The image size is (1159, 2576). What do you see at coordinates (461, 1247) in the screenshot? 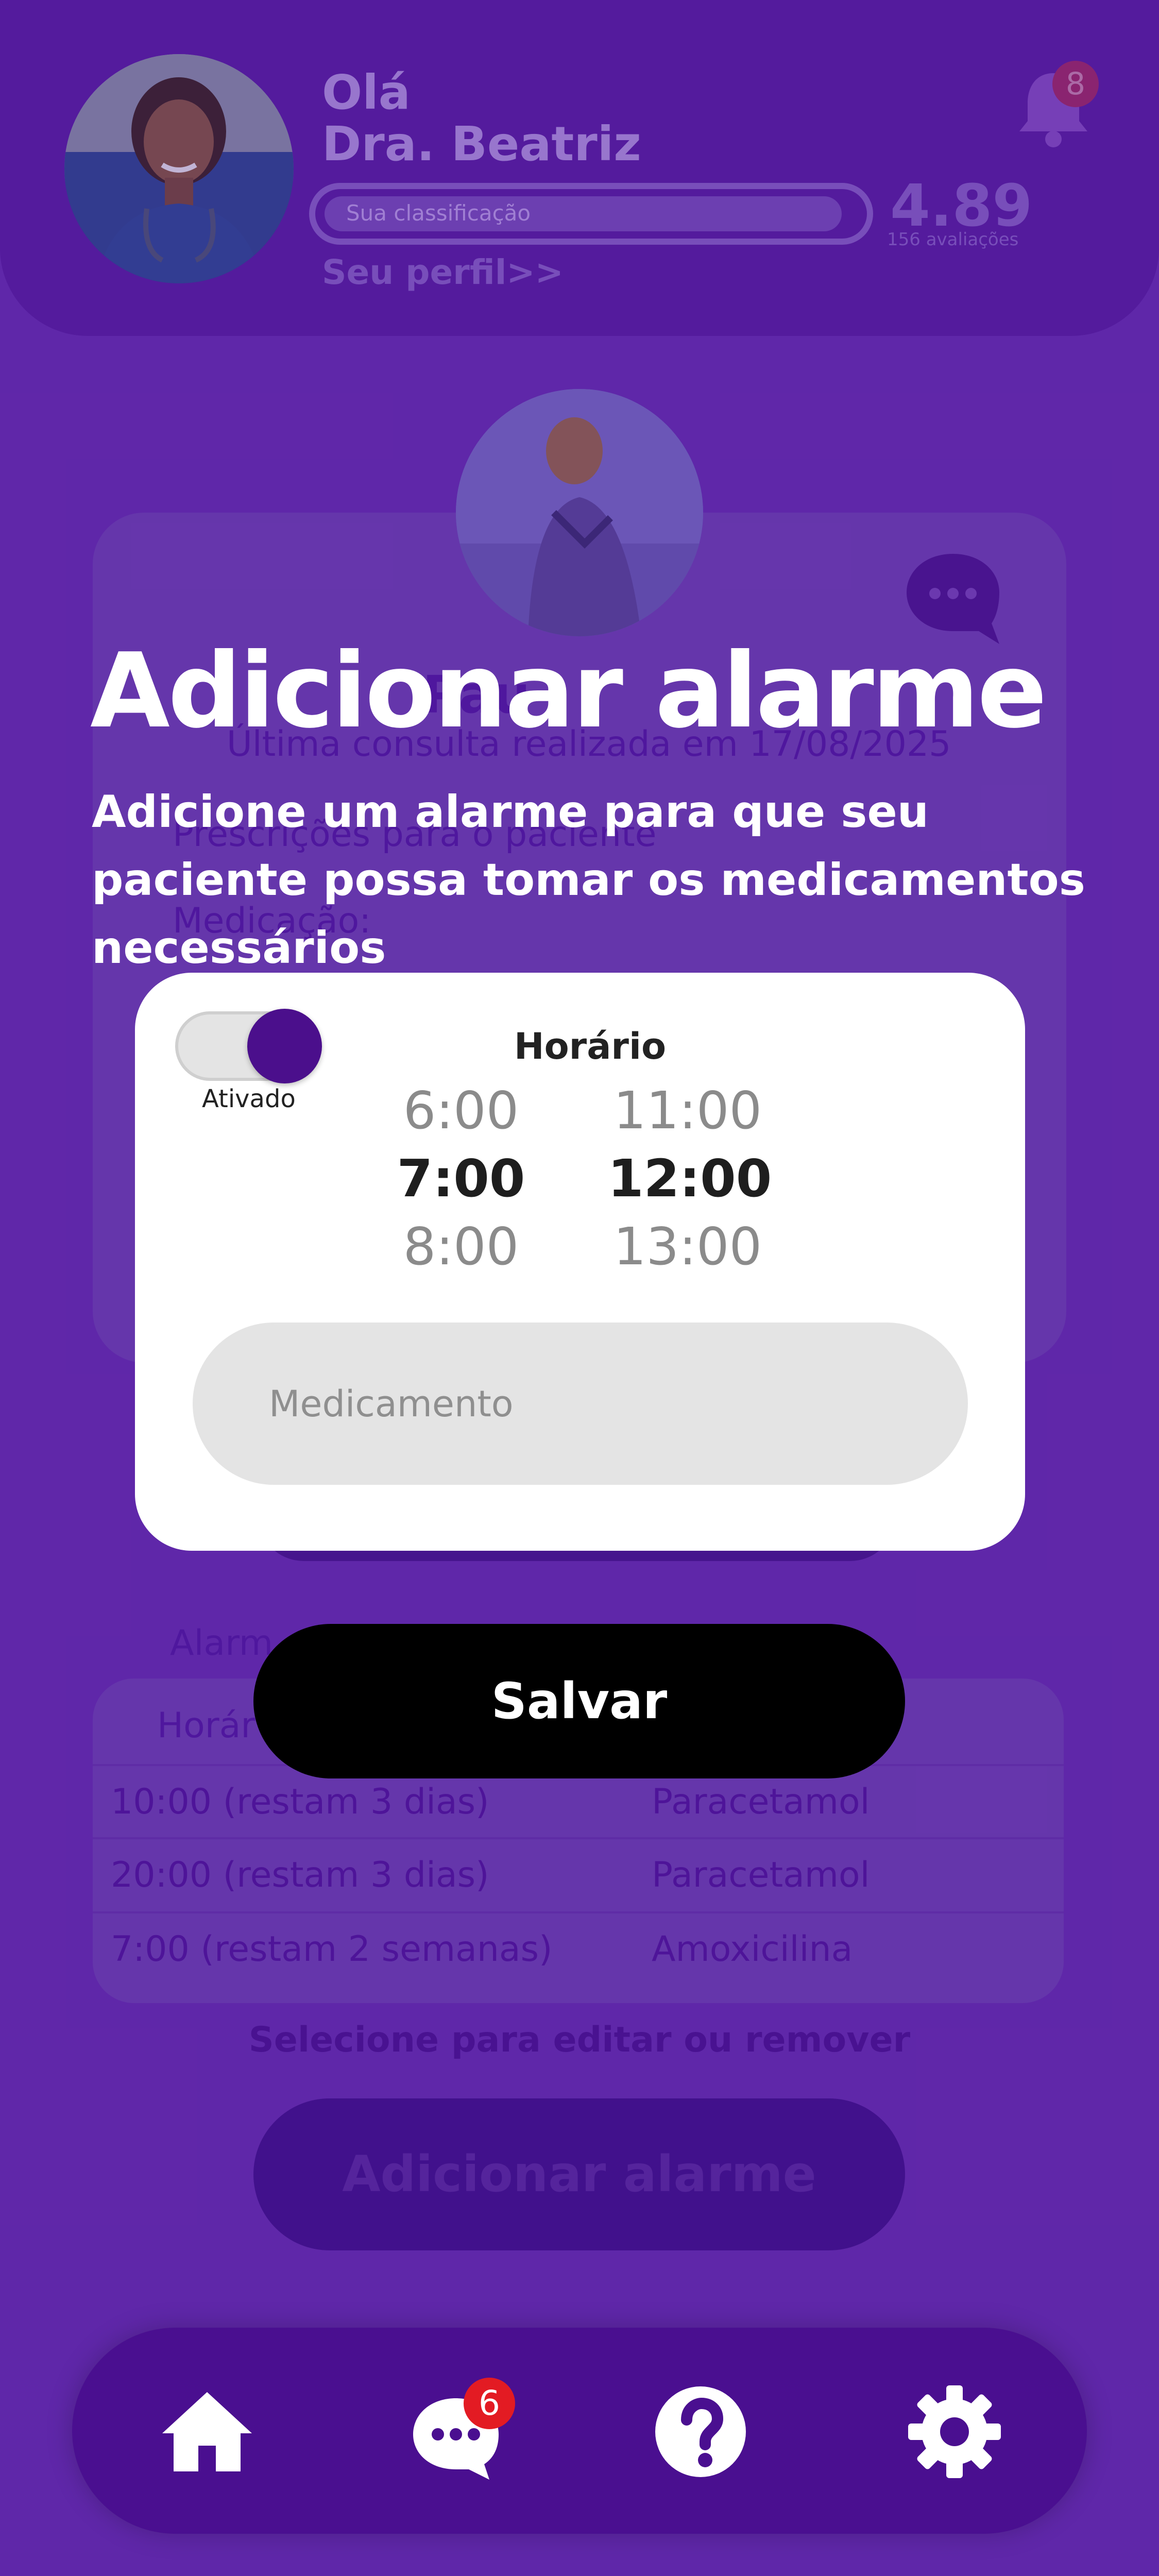
I see `hour-option: 8:00` at bounding box center [461, 1247].